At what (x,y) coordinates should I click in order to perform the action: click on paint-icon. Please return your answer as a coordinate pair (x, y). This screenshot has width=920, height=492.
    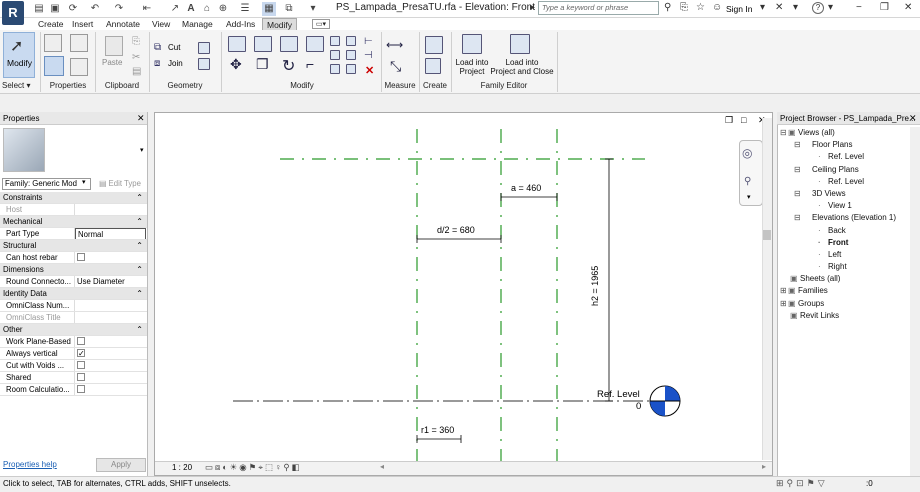
    Looking at the image, I should click on (204, 64).